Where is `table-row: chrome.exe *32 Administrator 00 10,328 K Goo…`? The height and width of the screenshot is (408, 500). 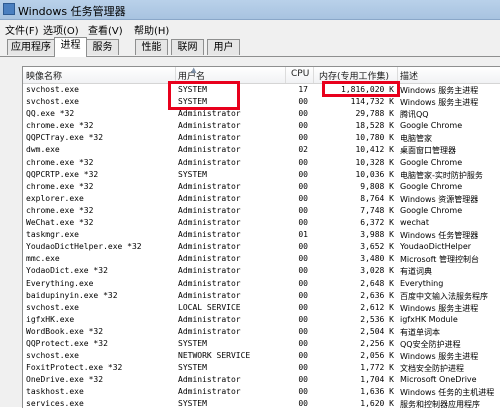 table-row: chrome.exe *32 Administrator 00 10,328 K Goo… is located at coordinates (261, 163).